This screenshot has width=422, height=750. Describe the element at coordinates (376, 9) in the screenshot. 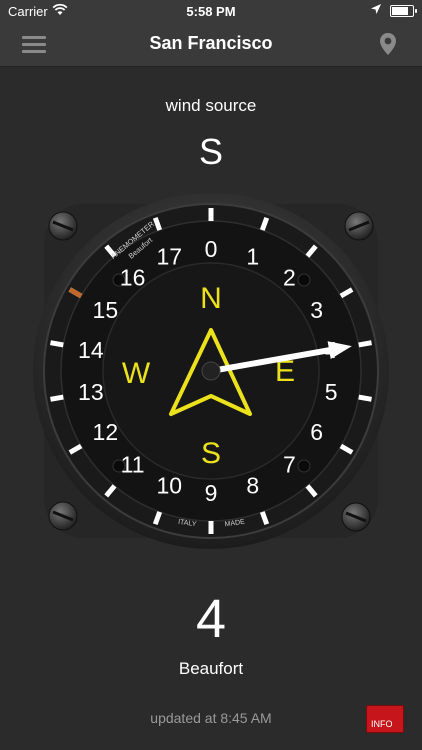

I see `location-arrow-icon` at that location.